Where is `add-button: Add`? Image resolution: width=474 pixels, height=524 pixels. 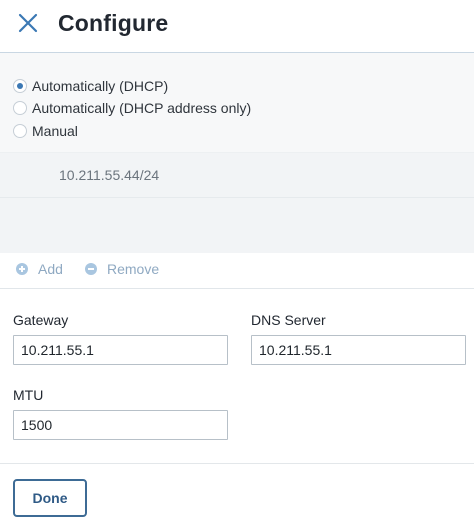
add-button: Add is located at coordinates (39, 269).